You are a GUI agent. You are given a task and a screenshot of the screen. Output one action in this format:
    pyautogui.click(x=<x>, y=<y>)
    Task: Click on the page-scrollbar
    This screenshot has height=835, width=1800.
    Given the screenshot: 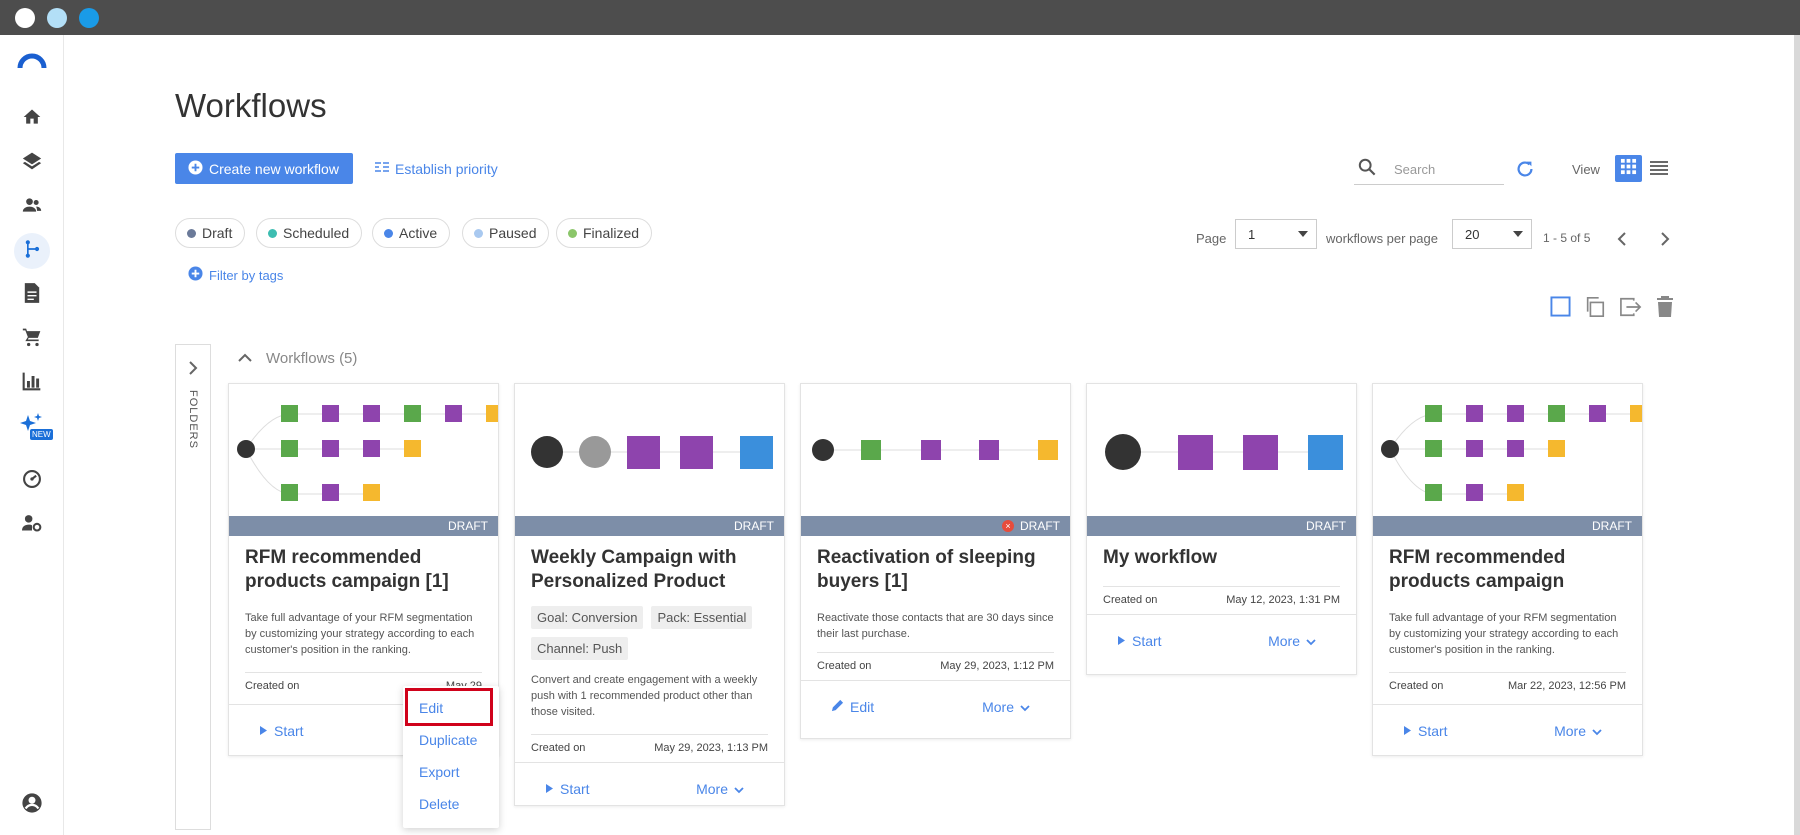 What is the action you would take?
    pyautogui.click(x=1797, y=435)
    